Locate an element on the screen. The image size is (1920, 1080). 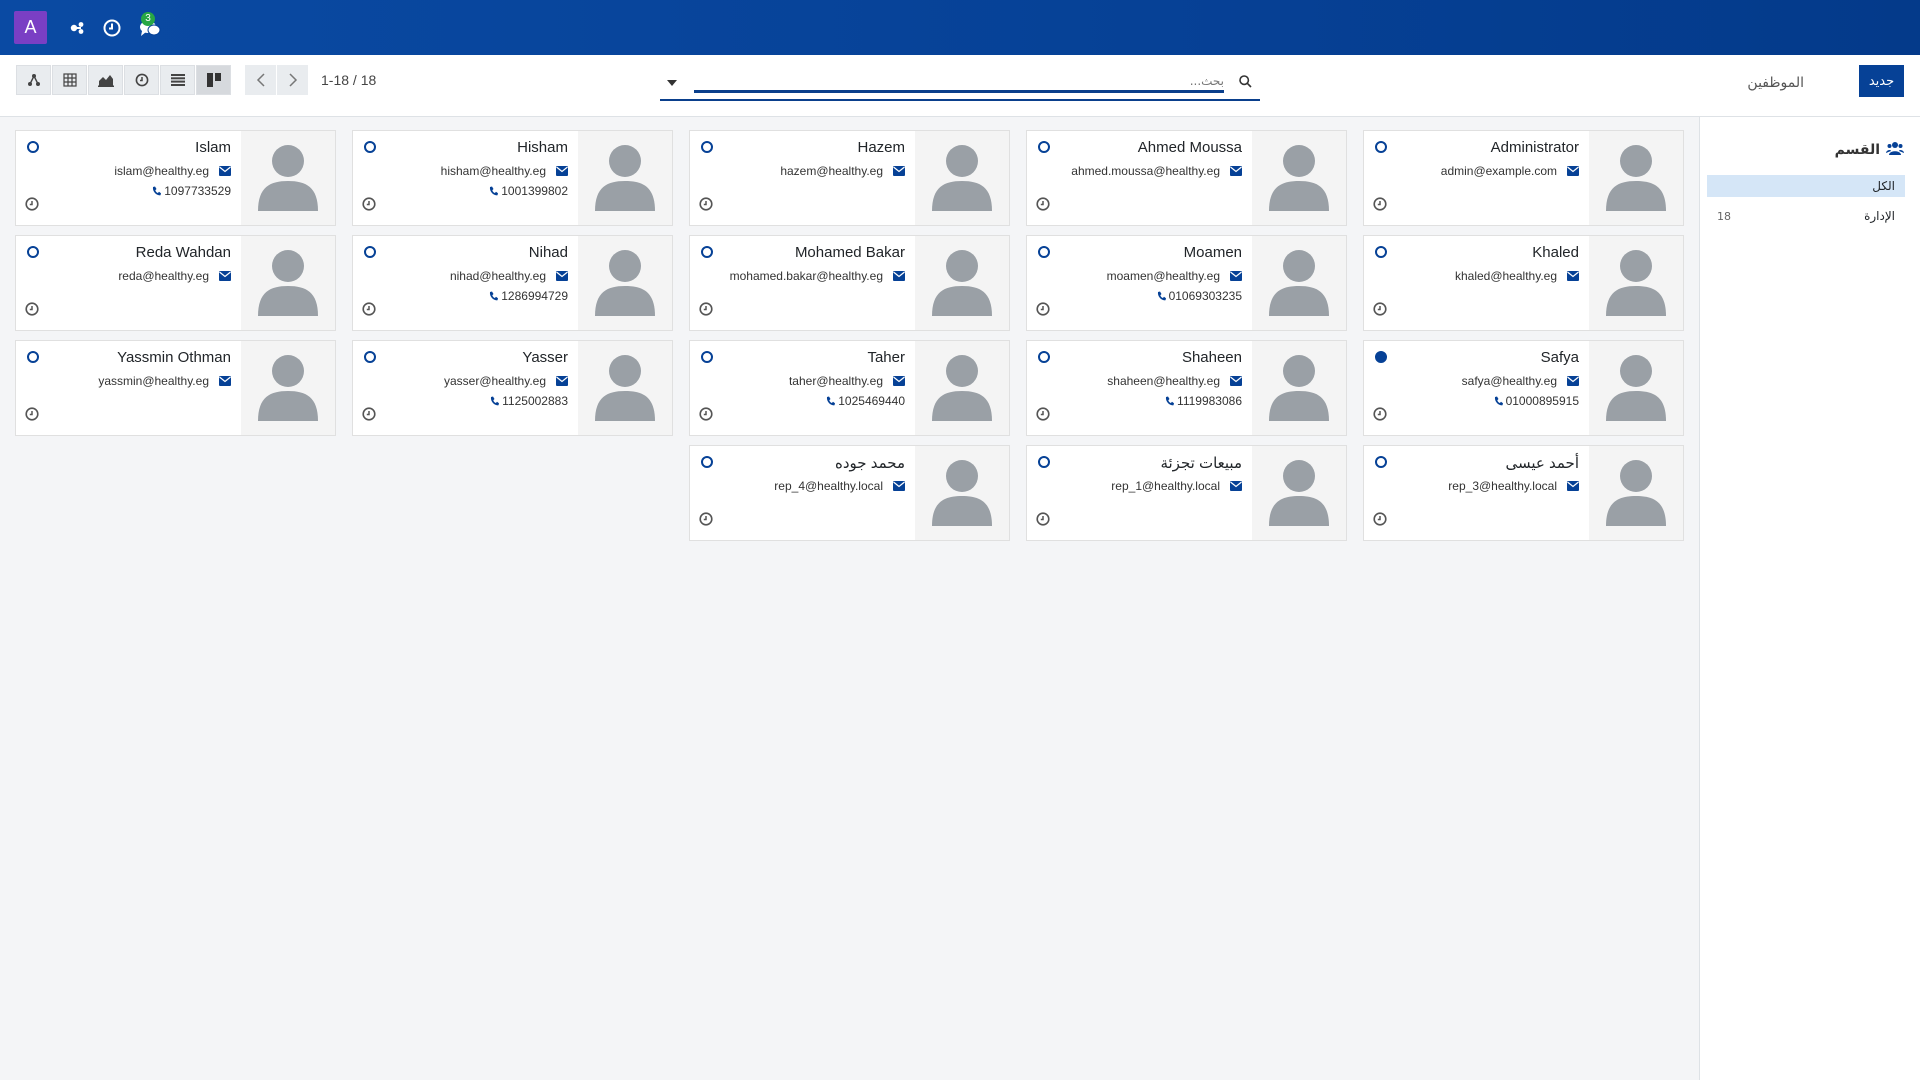
employee-card: محمد جوده rep_4@healthy.local is located at coordinates (849, 493).